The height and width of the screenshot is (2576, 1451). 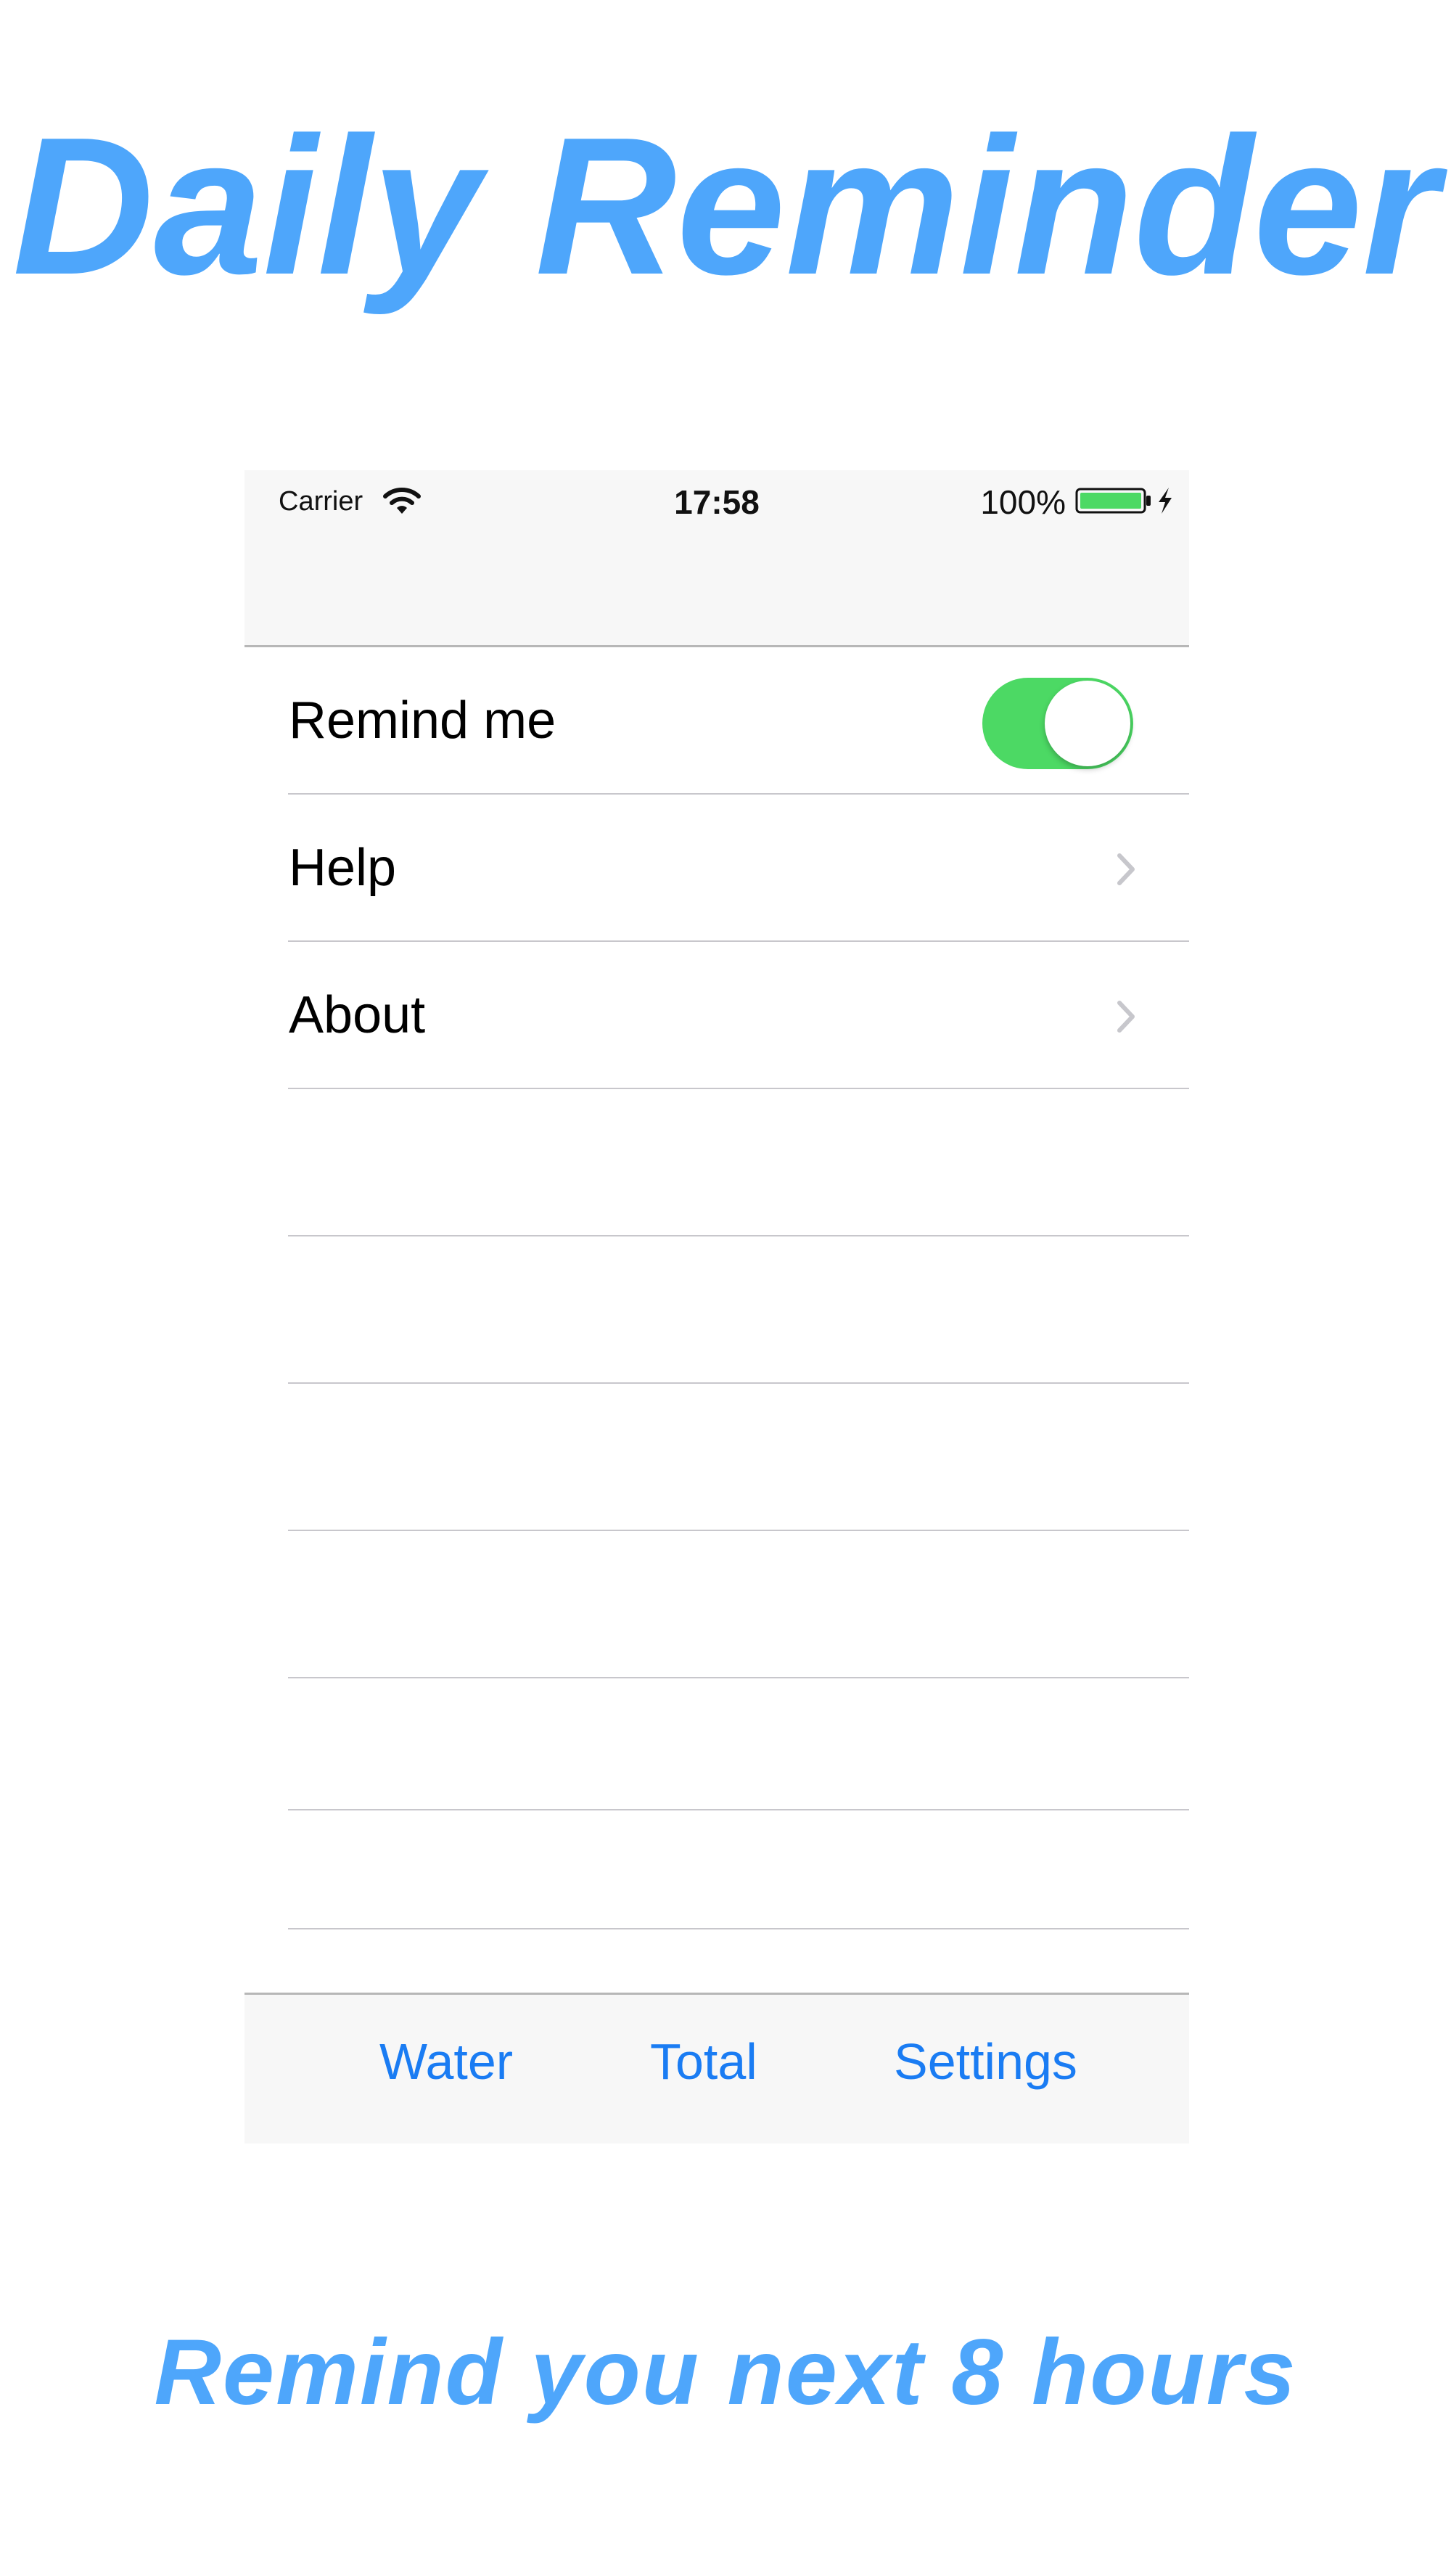 What do you see at coordinates (1113, 501) in the screenshot?
I see `battery-icon` at bounding box center [1113, 501].